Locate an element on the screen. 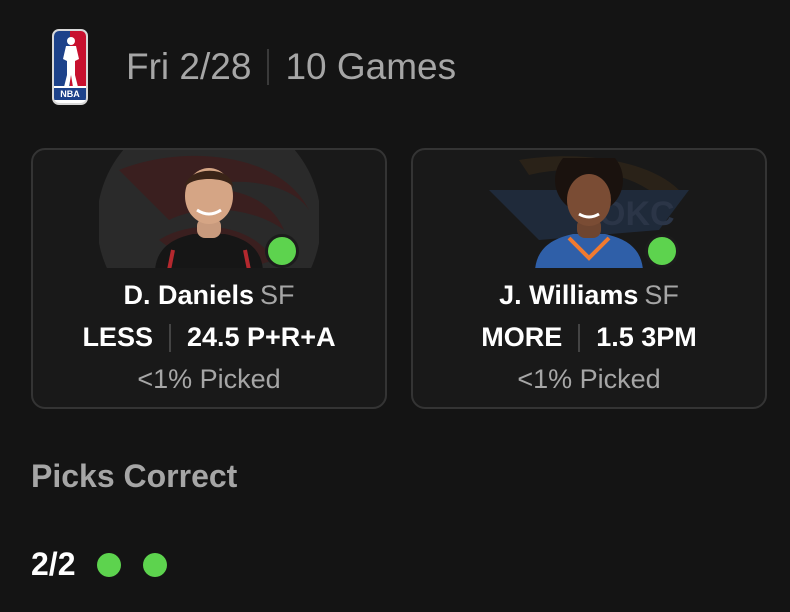 The height and width of the screenshot is (612, 790). pick-details: MORE 1.5 3PM is located at coordinates (589, 337).